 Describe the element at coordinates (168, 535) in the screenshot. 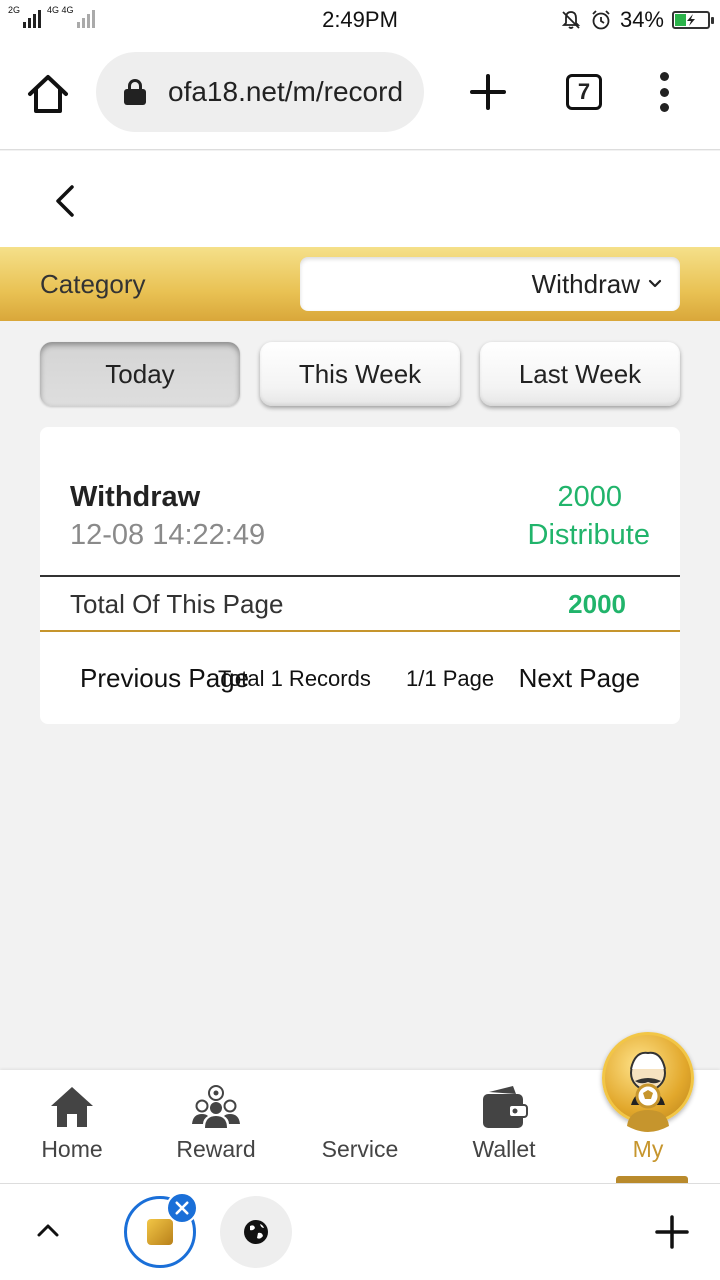

I see `record-time: 12-08 14:22:49` at that location.